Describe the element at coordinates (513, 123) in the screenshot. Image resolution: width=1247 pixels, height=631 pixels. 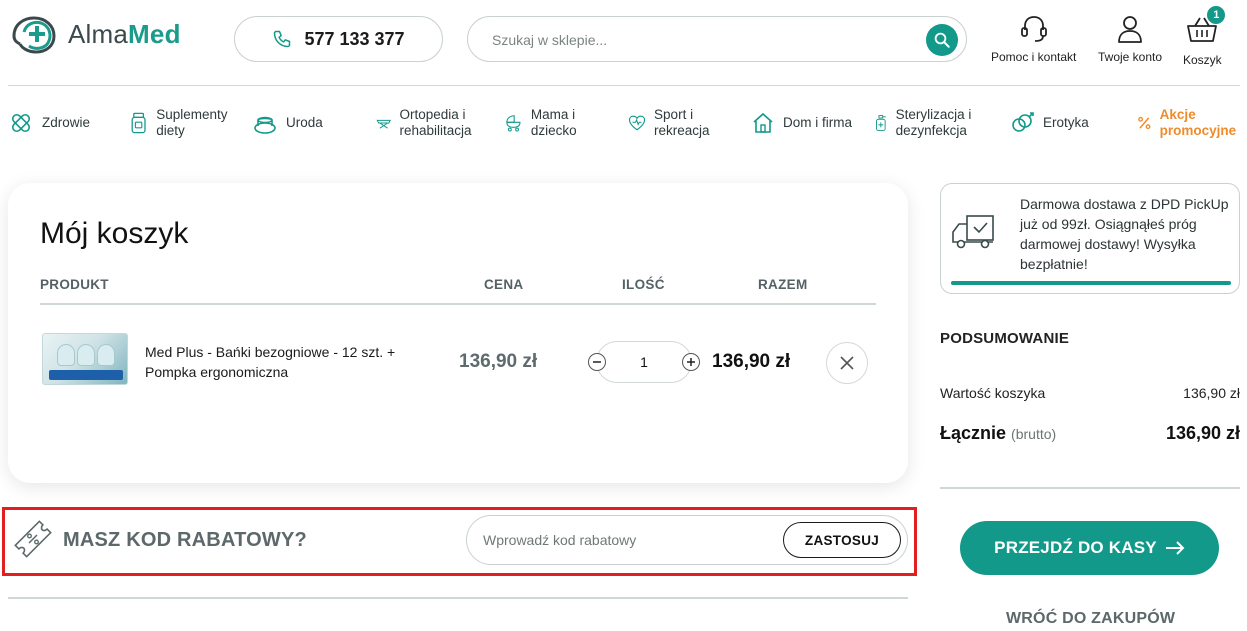
I see `stroller-icon` at that location.